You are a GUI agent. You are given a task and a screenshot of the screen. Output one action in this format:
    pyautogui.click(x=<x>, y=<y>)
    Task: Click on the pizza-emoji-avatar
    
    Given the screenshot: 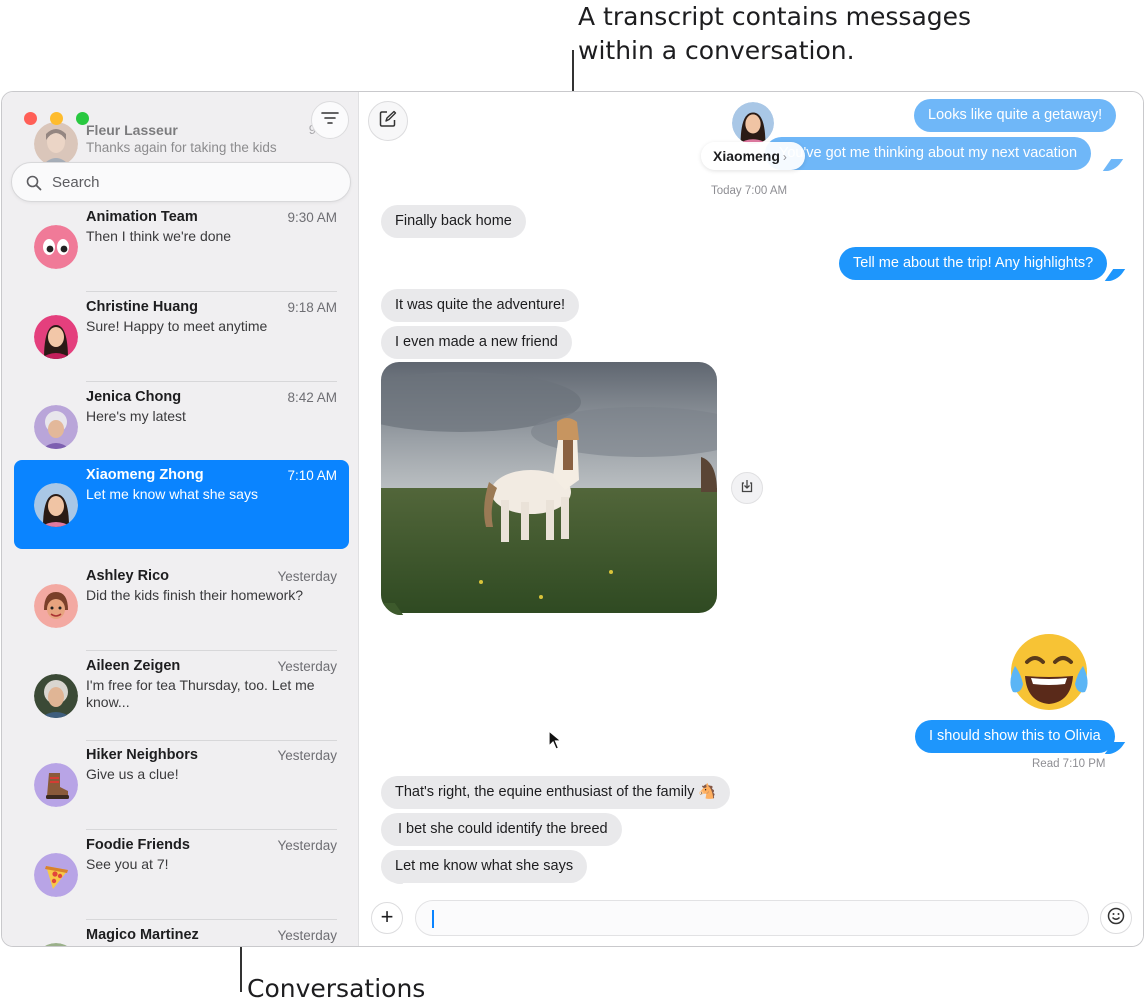 What is the action you would take?
    pyautogui.click(x=56, y=875)
    